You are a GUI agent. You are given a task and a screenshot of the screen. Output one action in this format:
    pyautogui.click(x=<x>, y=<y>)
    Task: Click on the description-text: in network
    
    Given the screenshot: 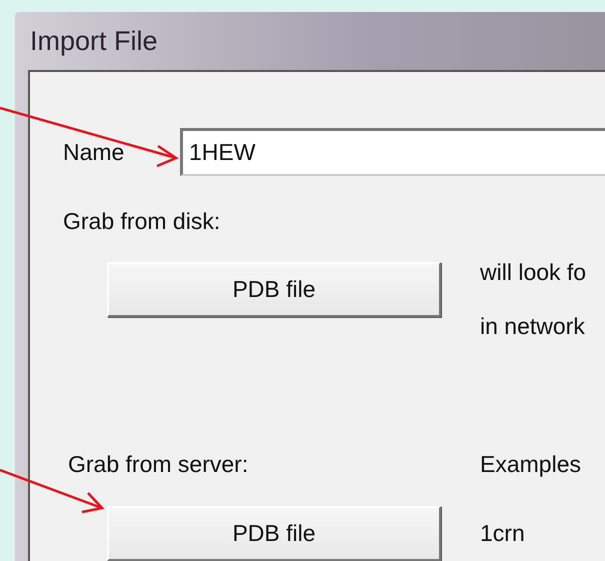 What is the action you would take?
    pyautogui.click(x=533, y=326)
    